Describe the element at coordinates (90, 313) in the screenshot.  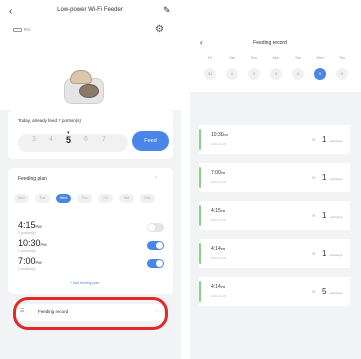
I see `highlight-annotation` at that location.